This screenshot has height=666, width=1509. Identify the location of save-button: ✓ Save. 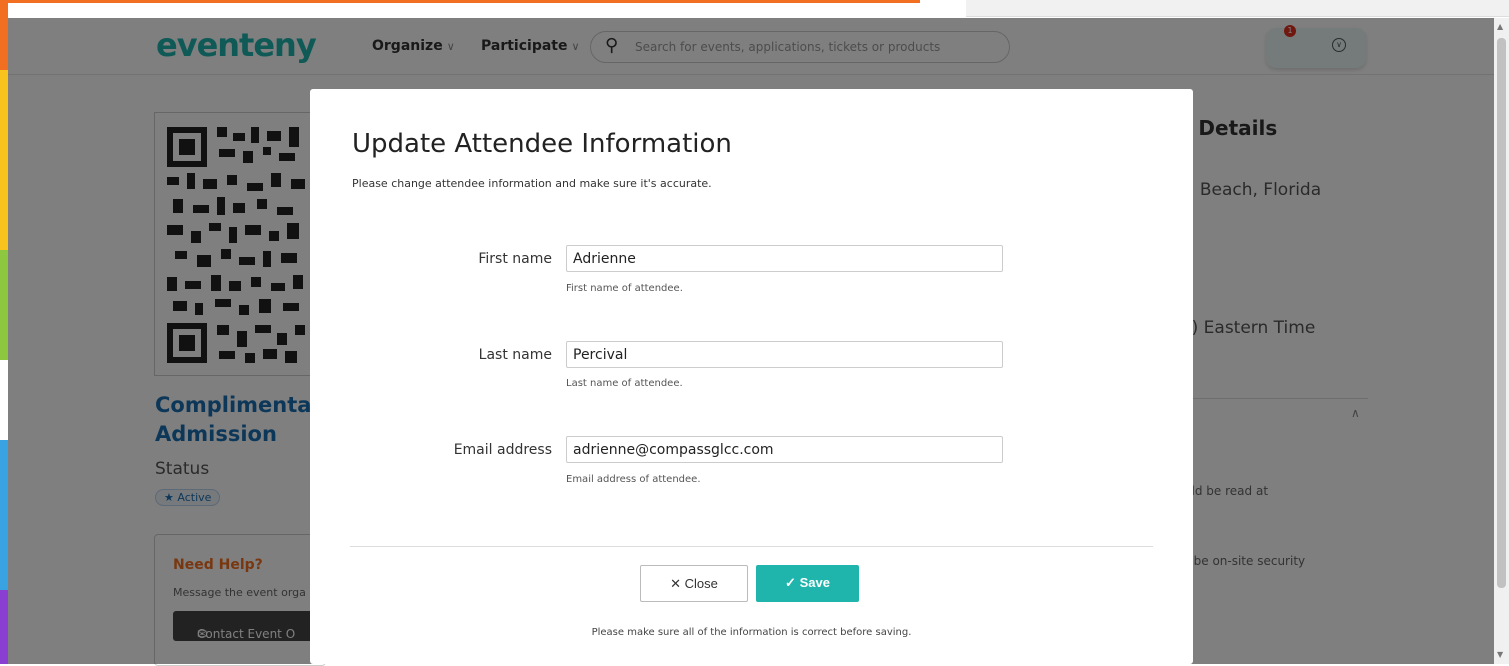
(807, 583).